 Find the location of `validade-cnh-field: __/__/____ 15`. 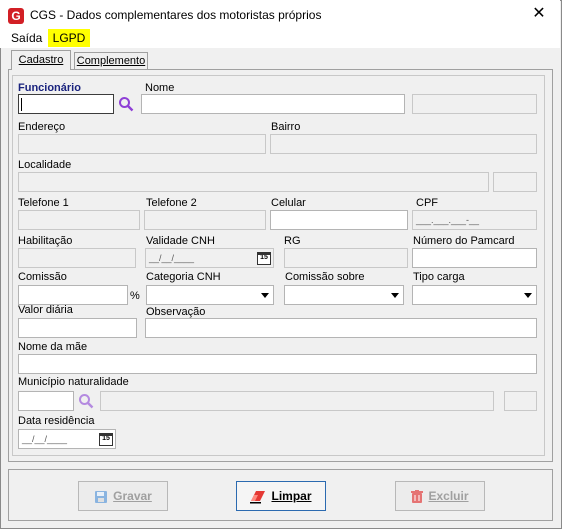

validade-cnh-field: __/__/____ 15 is located at coordinates (209, 258).